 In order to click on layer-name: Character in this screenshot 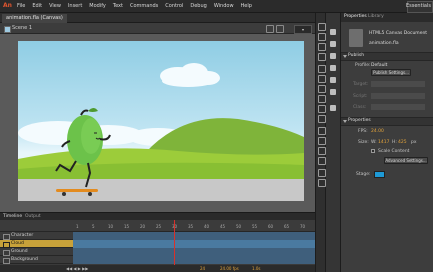, I will do `click(22, 235)`.